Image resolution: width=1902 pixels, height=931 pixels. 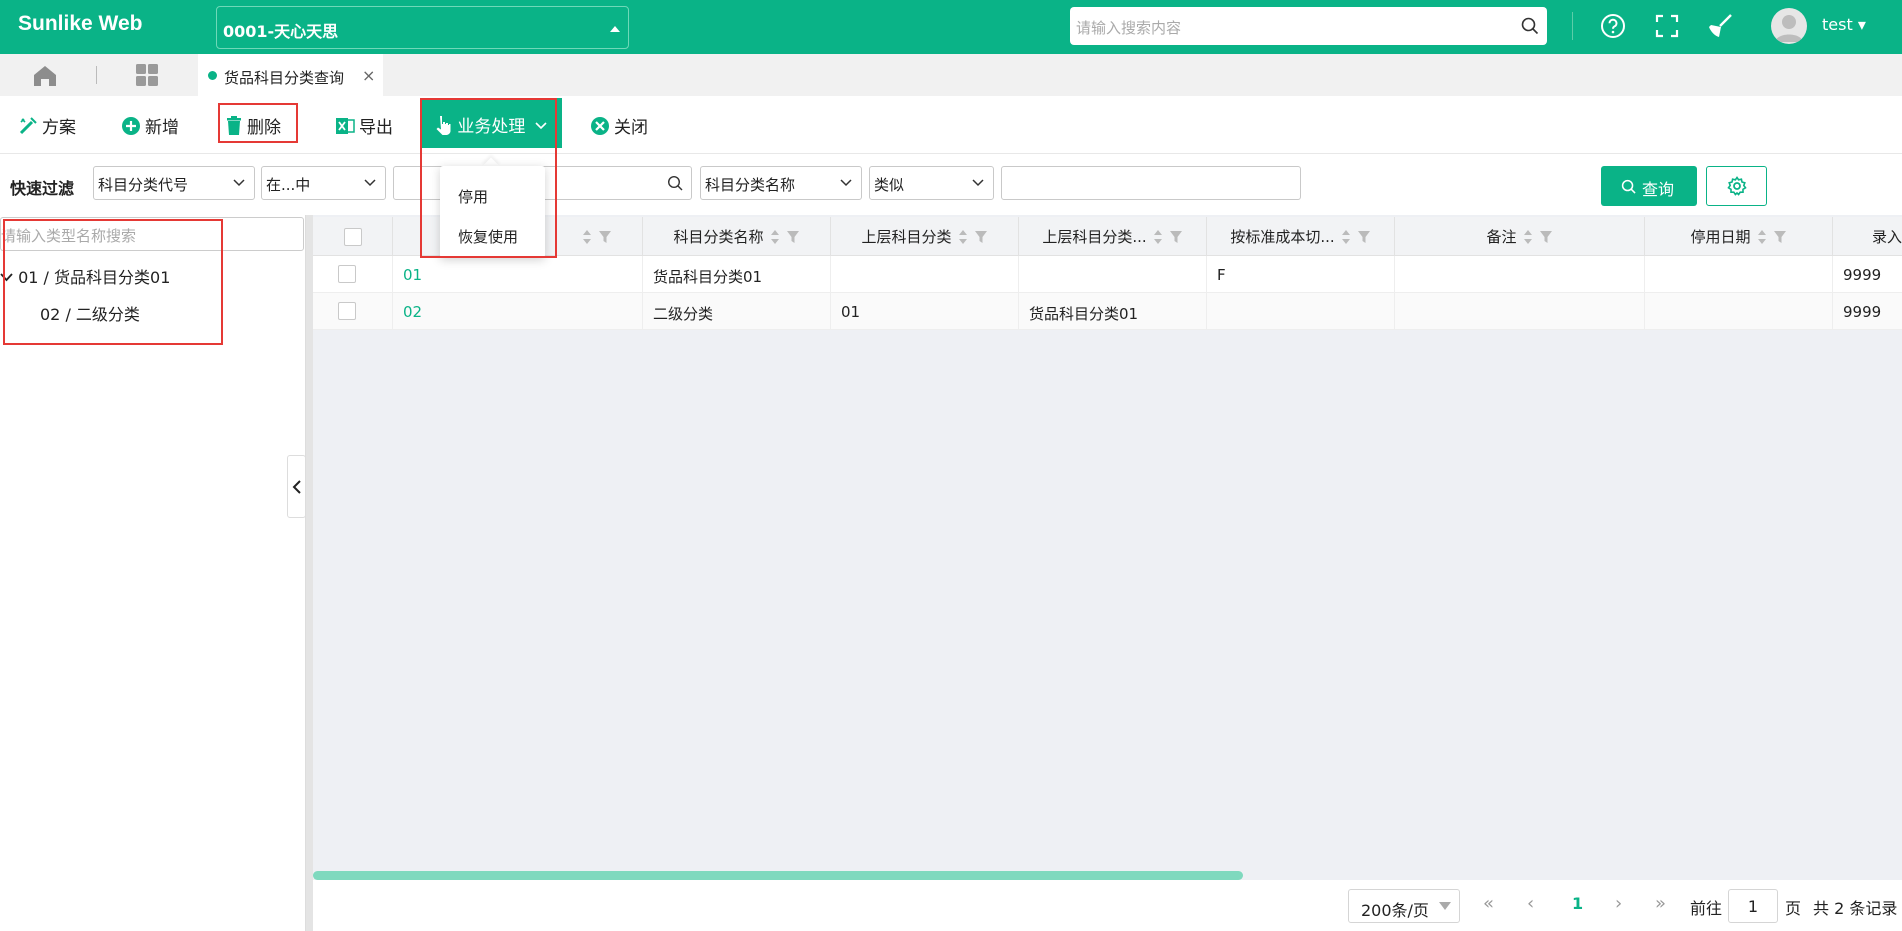 I want to click on page-size-select: 200条/页, so click(x=1404, y=906).